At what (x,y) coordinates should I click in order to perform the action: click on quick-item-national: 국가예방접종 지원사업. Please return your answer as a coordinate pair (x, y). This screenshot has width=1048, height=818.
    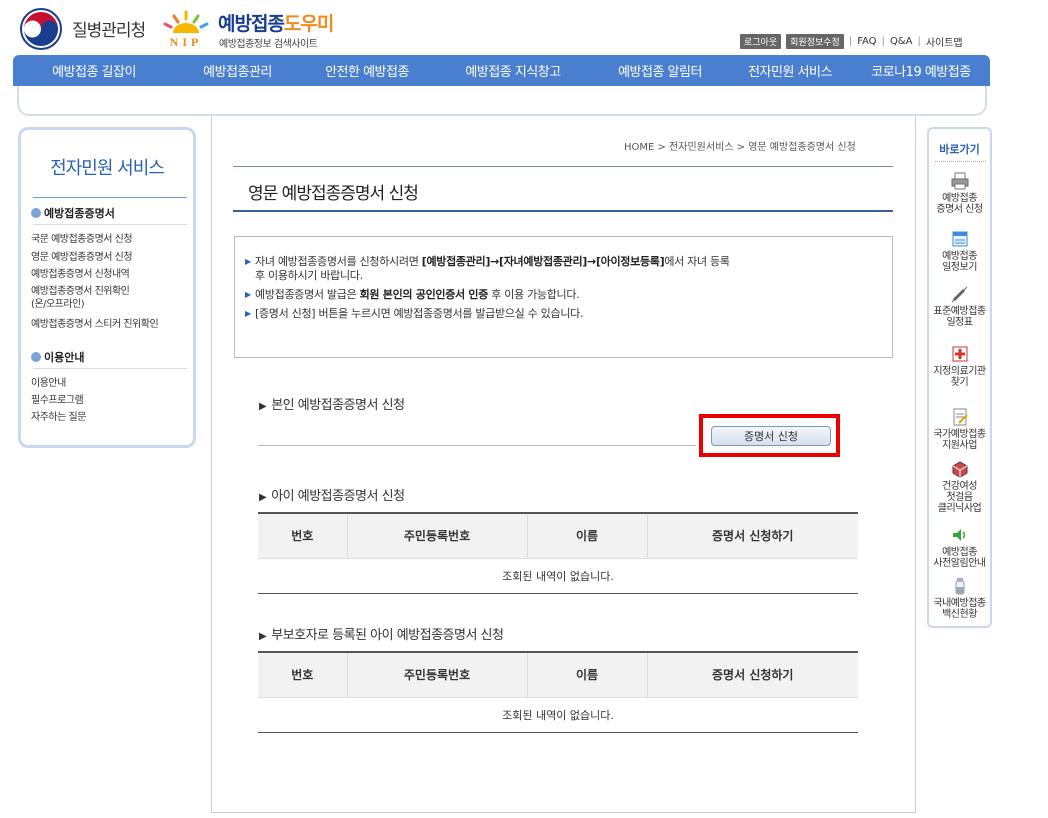
    Looking at the image, I should click on (959, 429).